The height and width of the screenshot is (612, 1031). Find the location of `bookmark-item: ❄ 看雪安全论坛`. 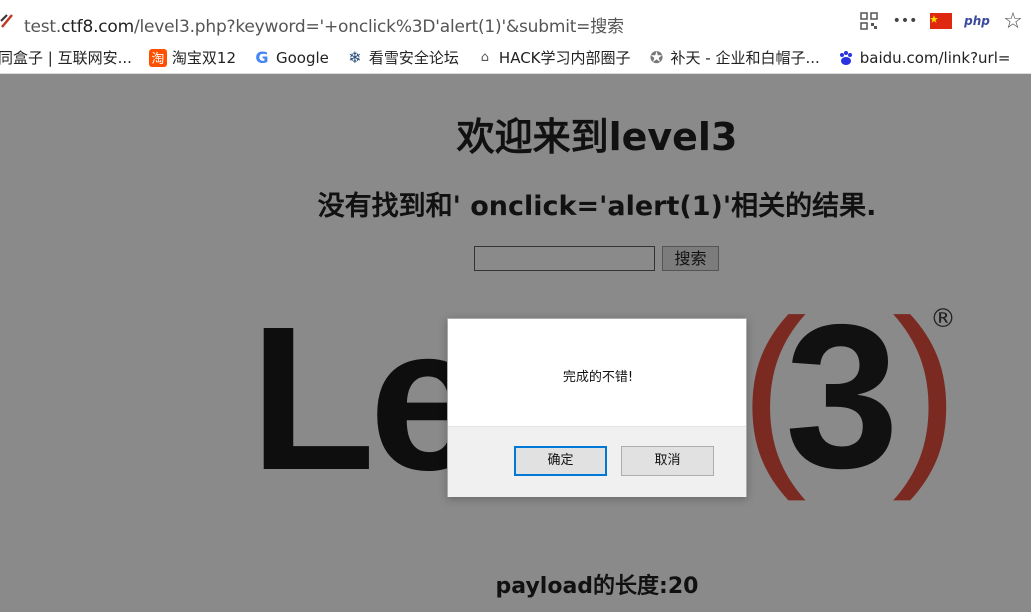

bookmark-item: ❄ 看雪安全论坛 is located at coordinates (402, 57).